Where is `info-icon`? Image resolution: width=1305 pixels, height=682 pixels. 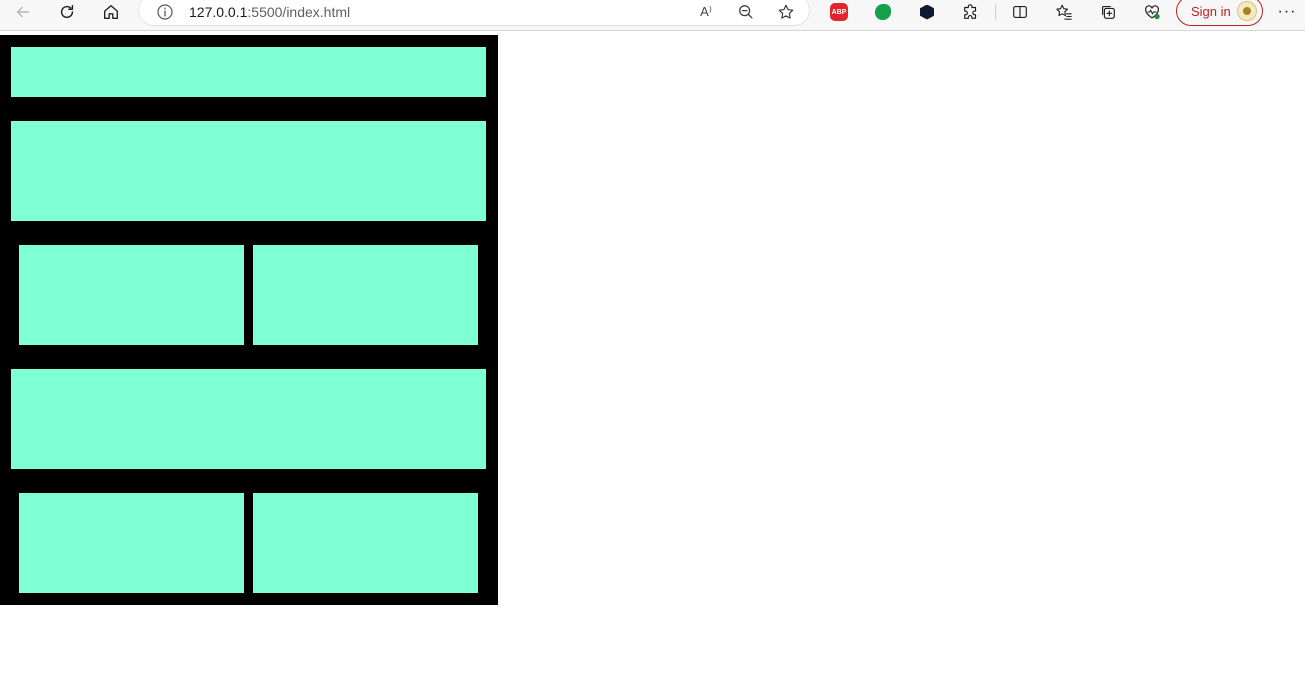 info-icon is located at coordinates (165, 12).